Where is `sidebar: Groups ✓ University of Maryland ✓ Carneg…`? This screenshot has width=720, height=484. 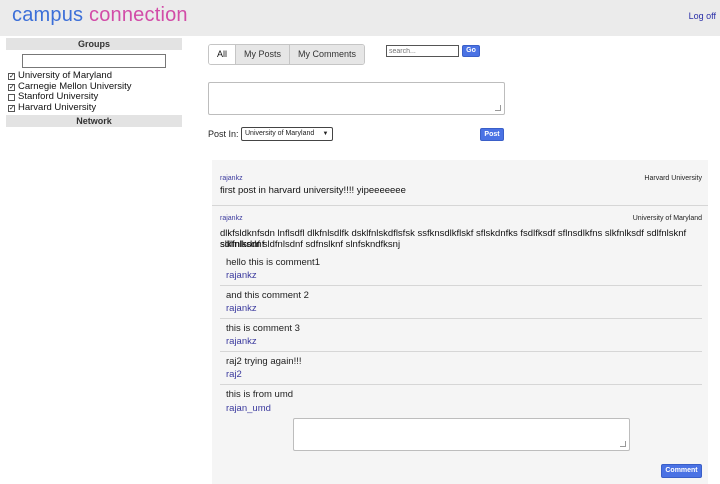
sidebar: Groups ✓ University of Maryland ✓ Carneg… is located at coordinates (94, 82).